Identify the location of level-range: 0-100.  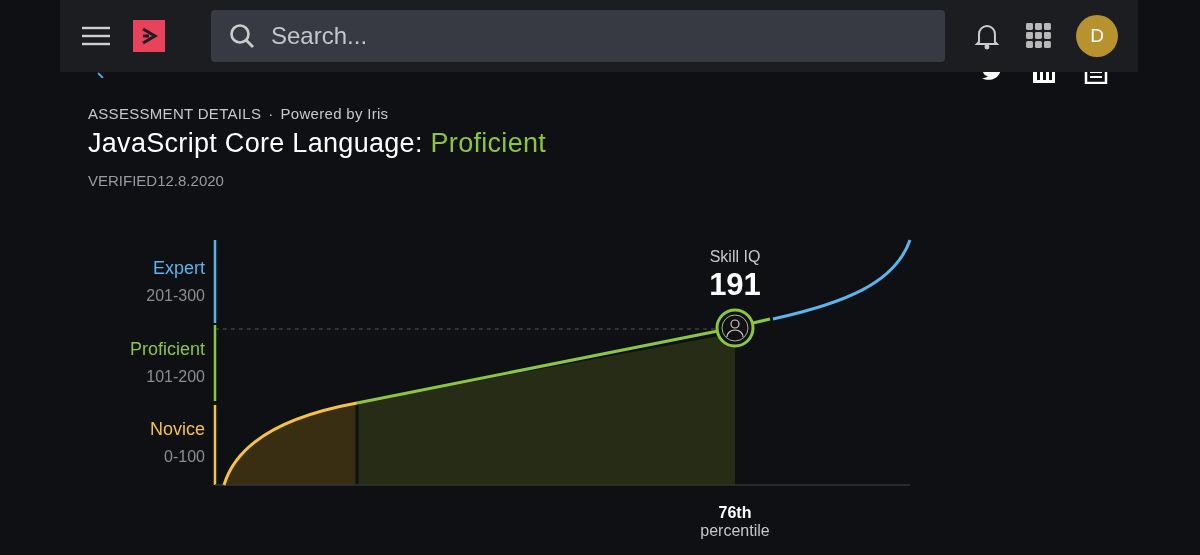
(184, 456).